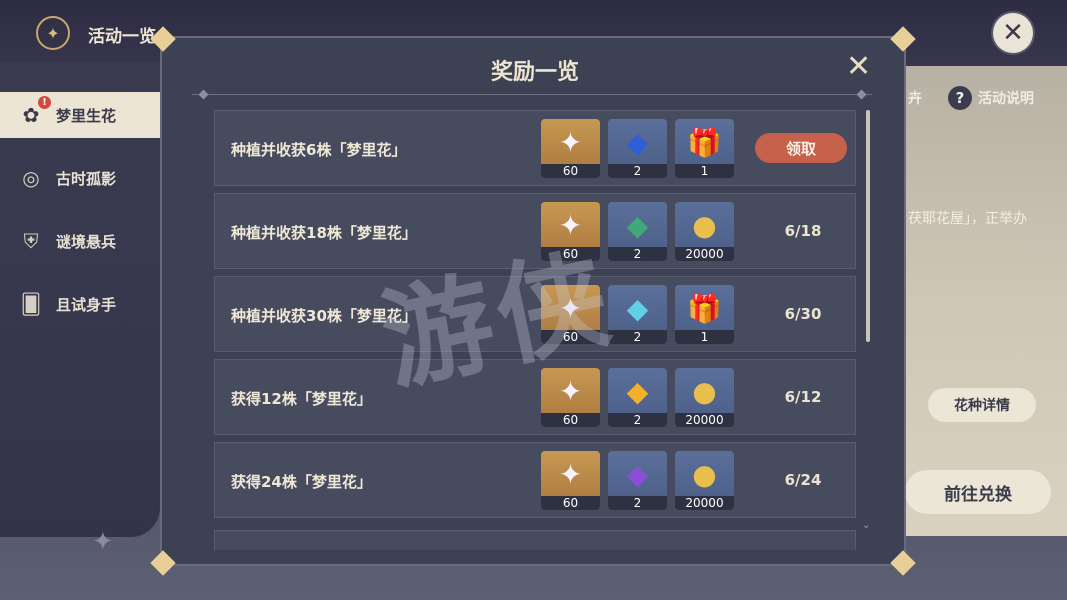 The height and width of the screenshot is (600, 1067). I want to click on reward-row: 种植并收获6株「梦里花」 ✦ 60 ◆ 2 🎁 1 领取, so click(535, 148).